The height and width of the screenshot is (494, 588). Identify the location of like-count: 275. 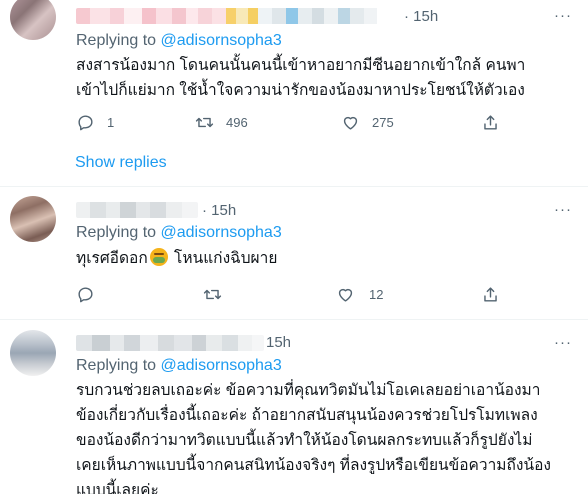
(383, 122).